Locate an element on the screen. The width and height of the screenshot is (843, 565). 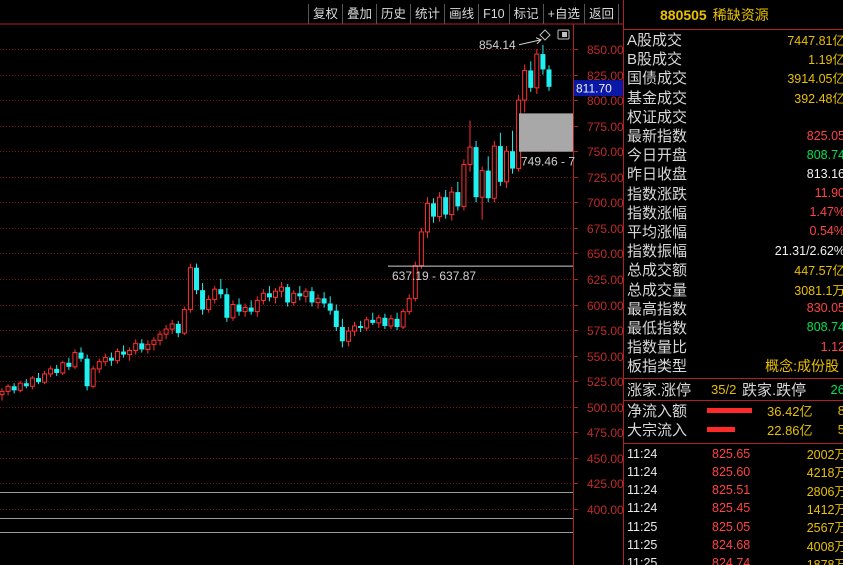
stat-label: 今日开盘 is located at coordinates (657, 156).